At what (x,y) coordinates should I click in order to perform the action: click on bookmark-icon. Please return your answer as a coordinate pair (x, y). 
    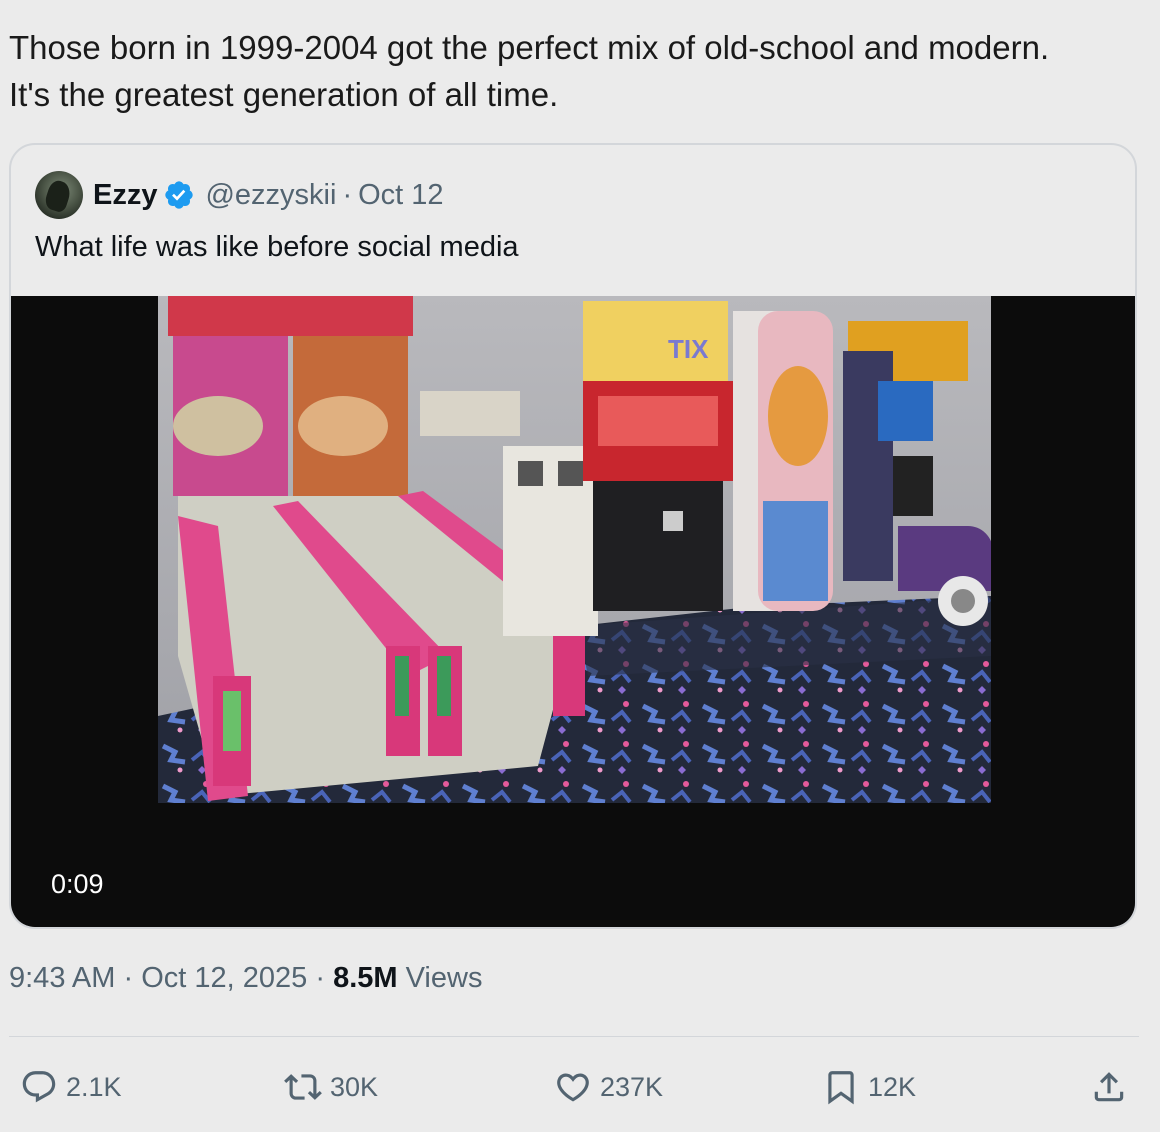
    Looking at the image, I should click on (841, 1088).